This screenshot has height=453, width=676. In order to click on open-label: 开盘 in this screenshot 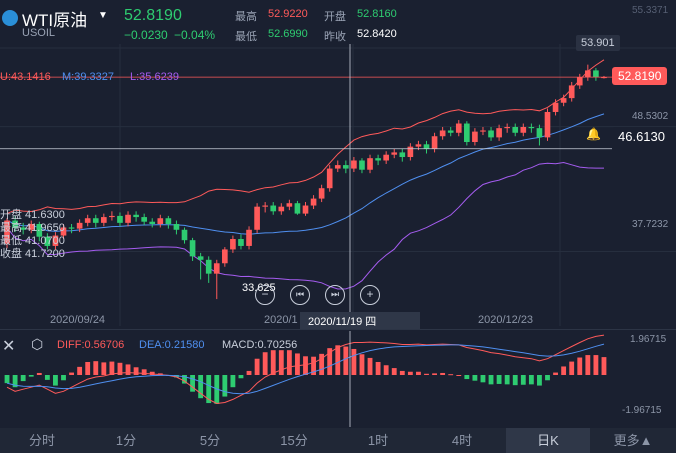, I will do `click(335, 17)`.